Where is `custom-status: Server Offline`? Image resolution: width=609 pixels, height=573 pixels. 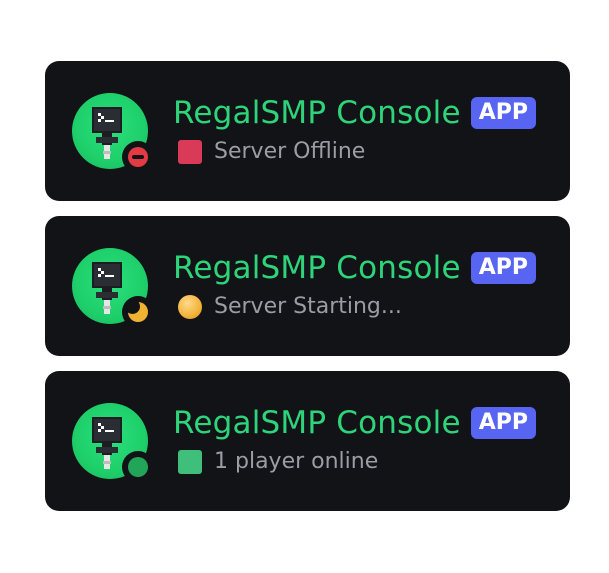 custom-status: Server Offline is located at coordinates (271, 151).